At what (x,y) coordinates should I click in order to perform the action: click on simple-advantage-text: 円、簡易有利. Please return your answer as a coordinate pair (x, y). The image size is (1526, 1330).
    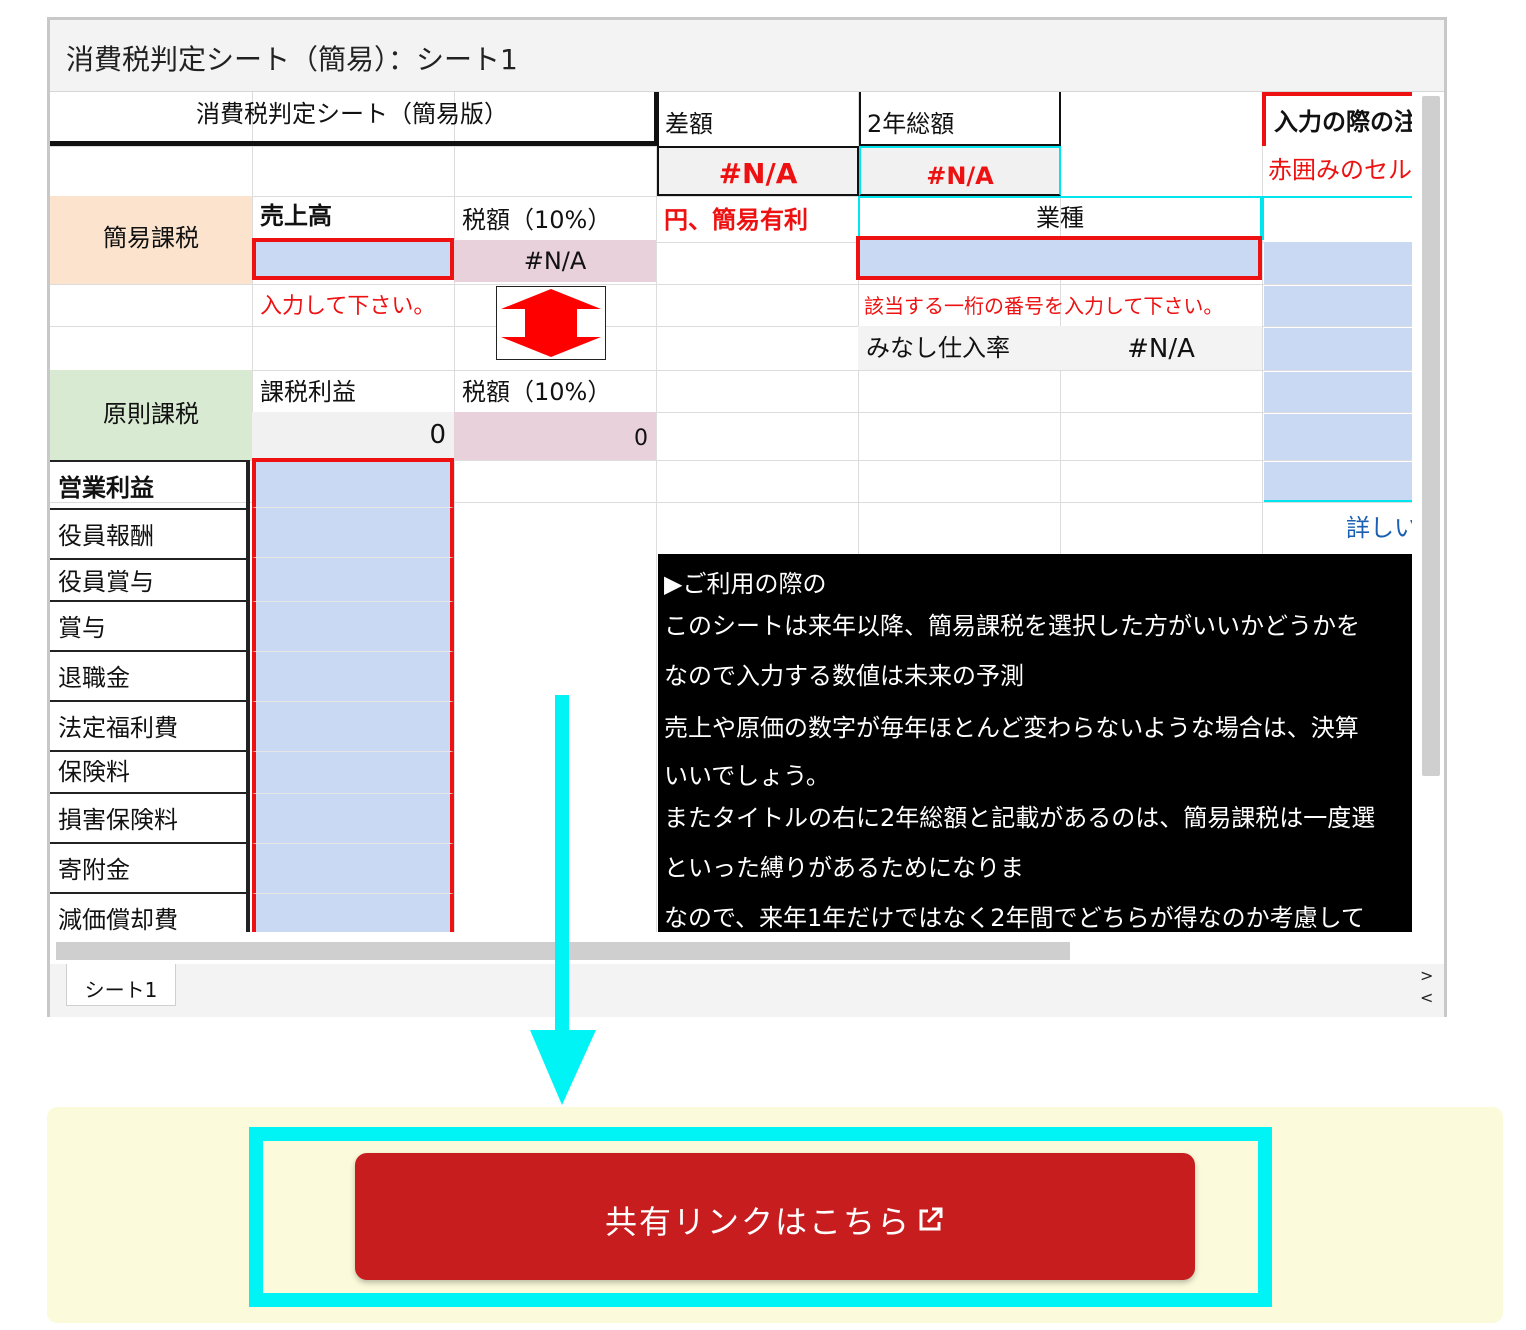
    Looking at the image, I should click on (736, 220).